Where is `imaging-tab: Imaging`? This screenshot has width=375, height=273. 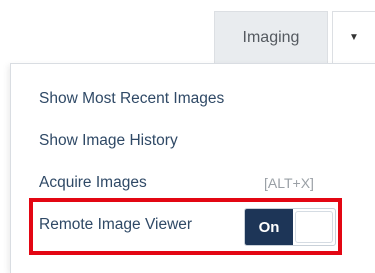
imaging-tab: Imaging is located at coordinates (271, 37).